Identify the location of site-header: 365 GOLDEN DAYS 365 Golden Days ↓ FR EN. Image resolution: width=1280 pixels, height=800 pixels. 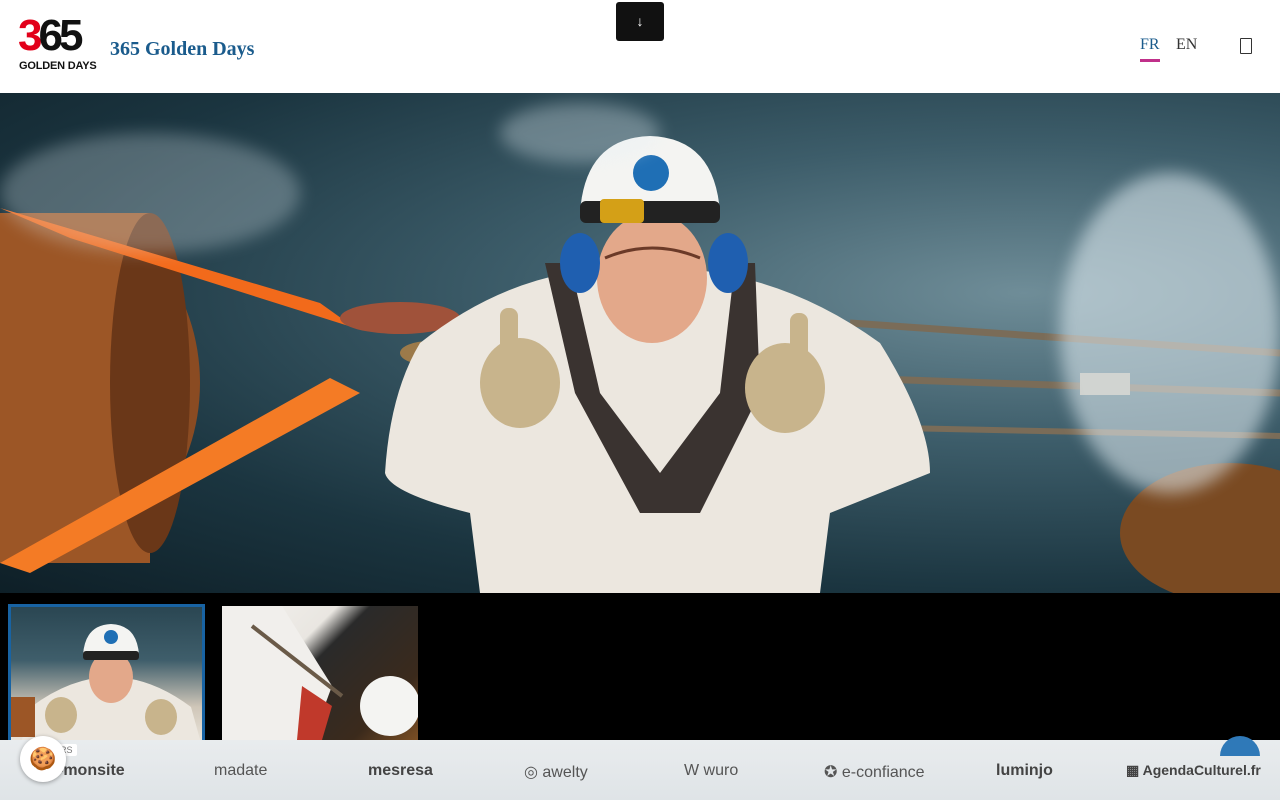
(640, 46).